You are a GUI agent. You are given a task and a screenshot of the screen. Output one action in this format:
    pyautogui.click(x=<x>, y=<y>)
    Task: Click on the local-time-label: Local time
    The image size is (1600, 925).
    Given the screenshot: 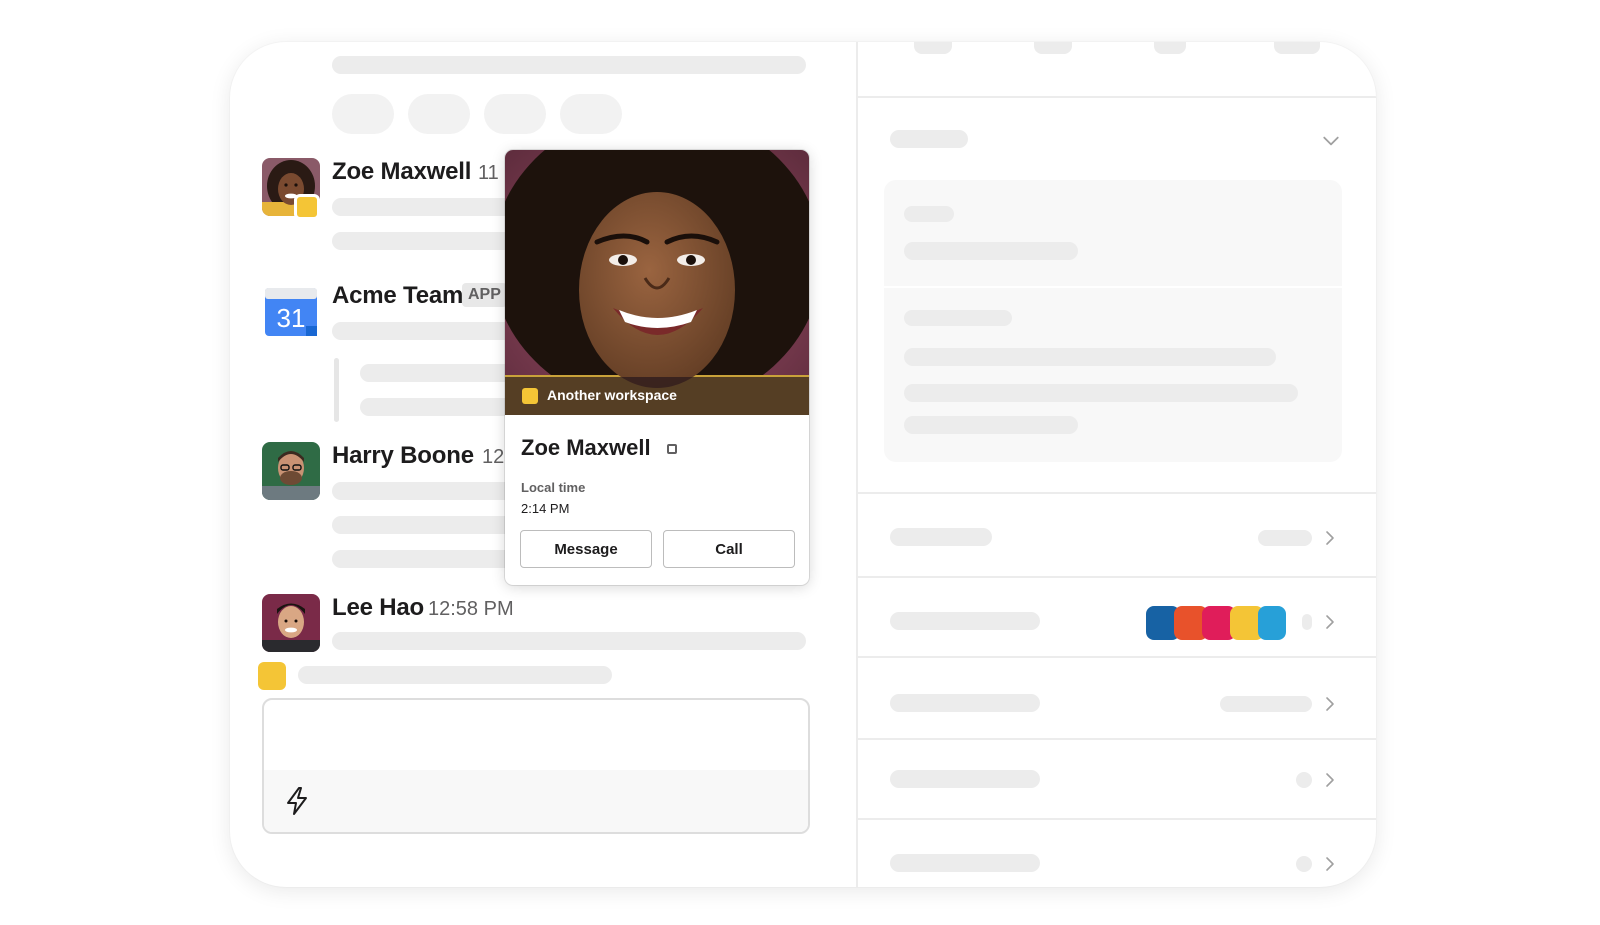 What is the action you would take?
    pyautogui.click(x=553, y=487)
    